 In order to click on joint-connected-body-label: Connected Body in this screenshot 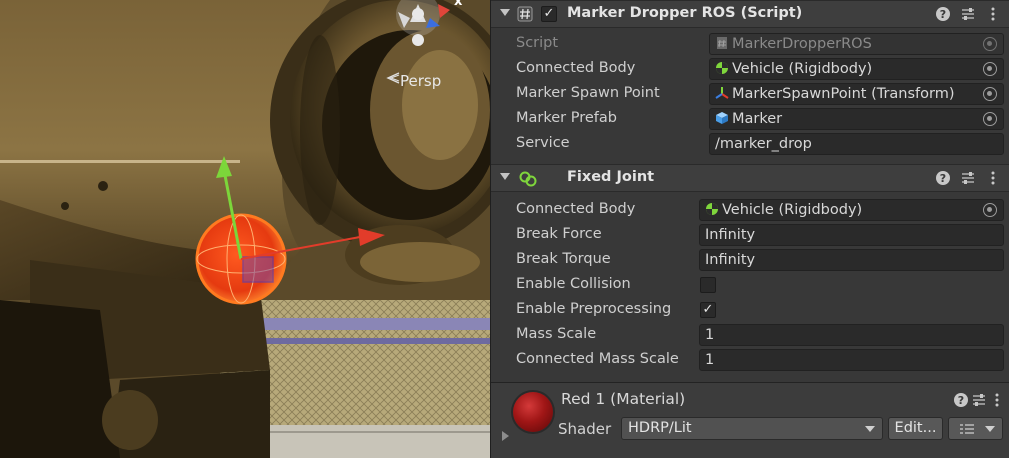, I will do `click(576, 209)`.